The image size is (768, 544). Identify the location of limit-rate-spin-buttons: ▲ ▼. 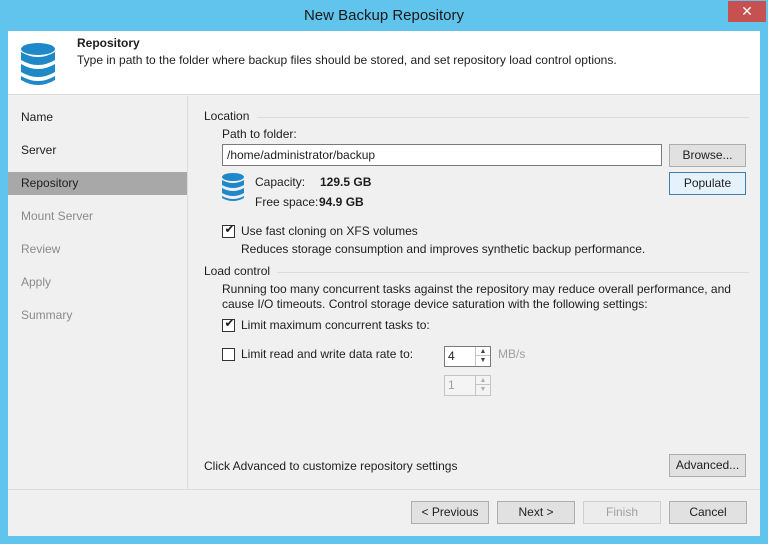
(482, 385).